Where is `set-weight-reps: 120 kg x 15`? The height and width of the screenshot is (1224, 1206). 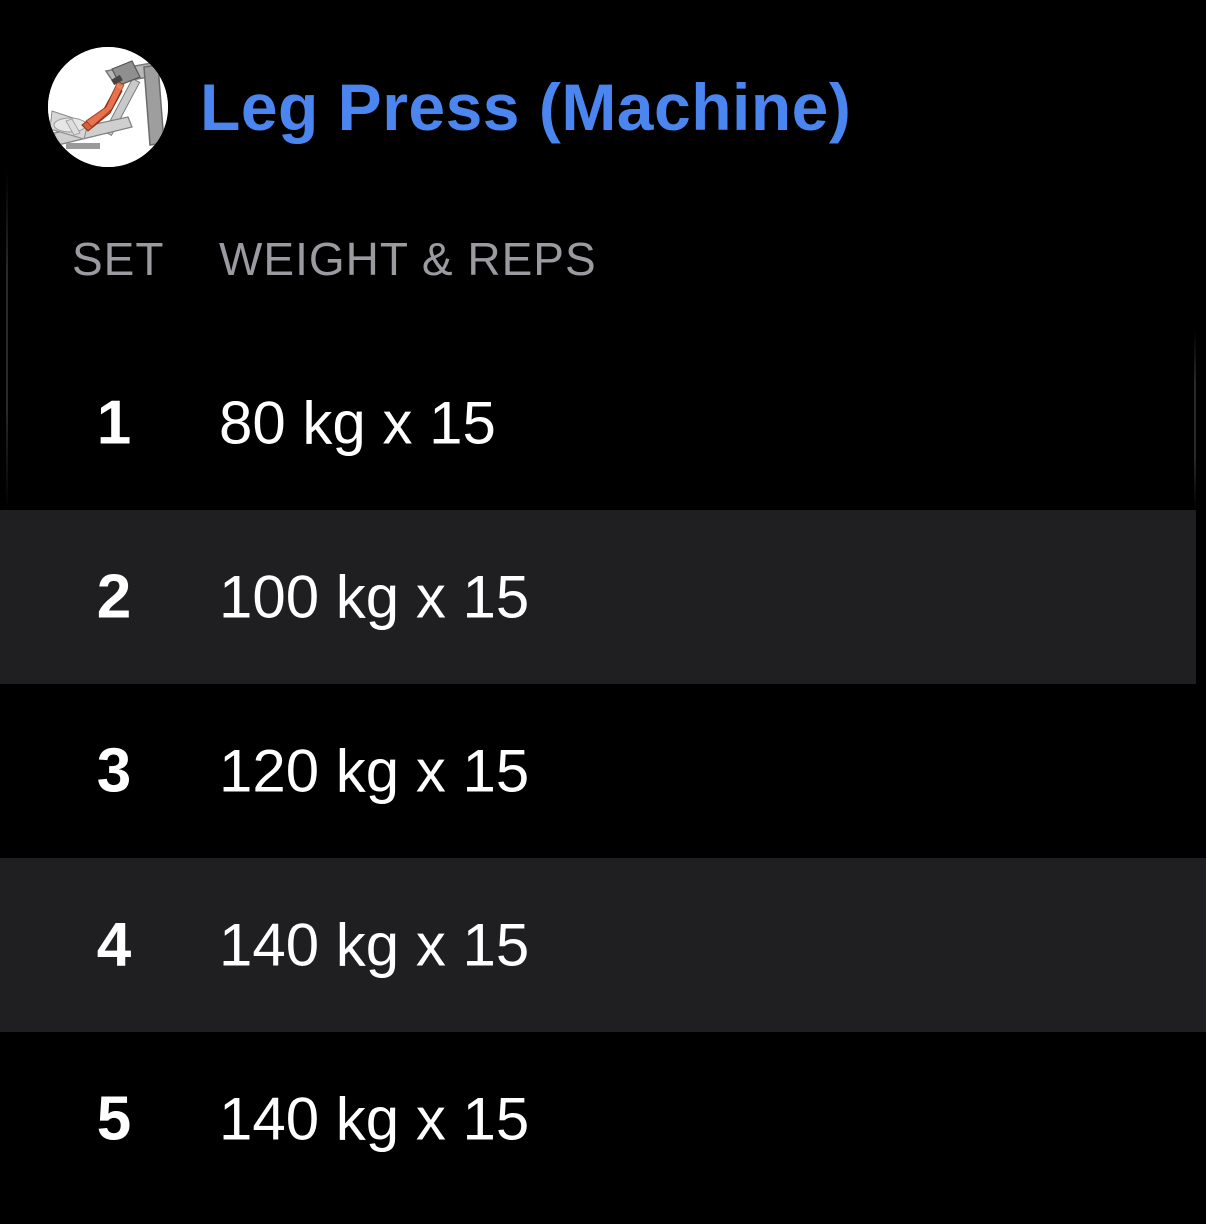
set-weight-reps: 120 kg x 15 is located at coordinates (374, 771).